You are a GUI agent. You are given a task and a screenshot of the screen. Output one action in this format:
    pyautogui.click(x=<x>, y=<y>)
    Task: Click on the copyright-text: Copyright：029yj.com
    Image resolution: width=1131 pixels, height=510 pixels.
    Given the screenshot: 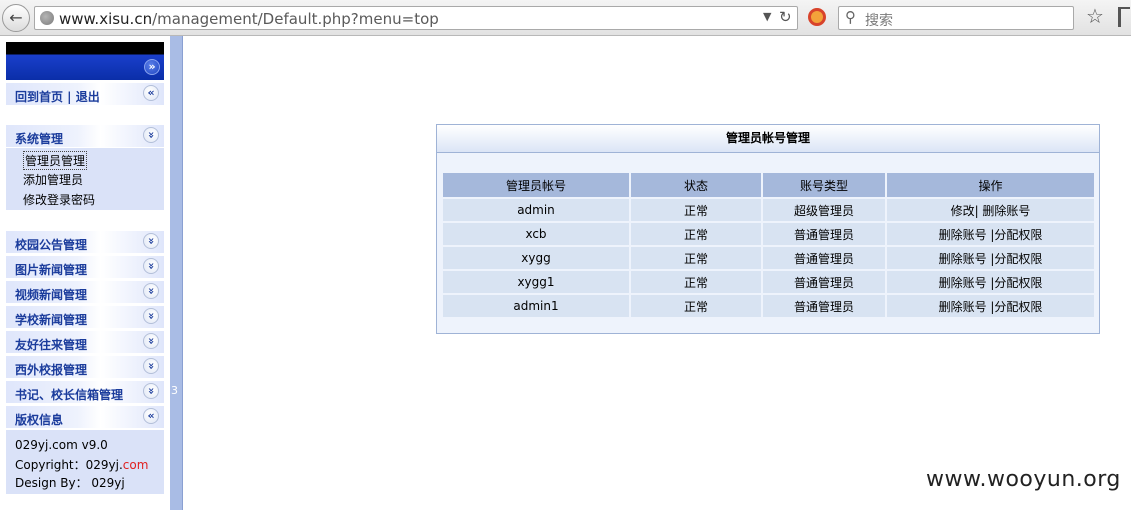 What is the action you would take?
    pyautogui.click(x=82, y=465)
    